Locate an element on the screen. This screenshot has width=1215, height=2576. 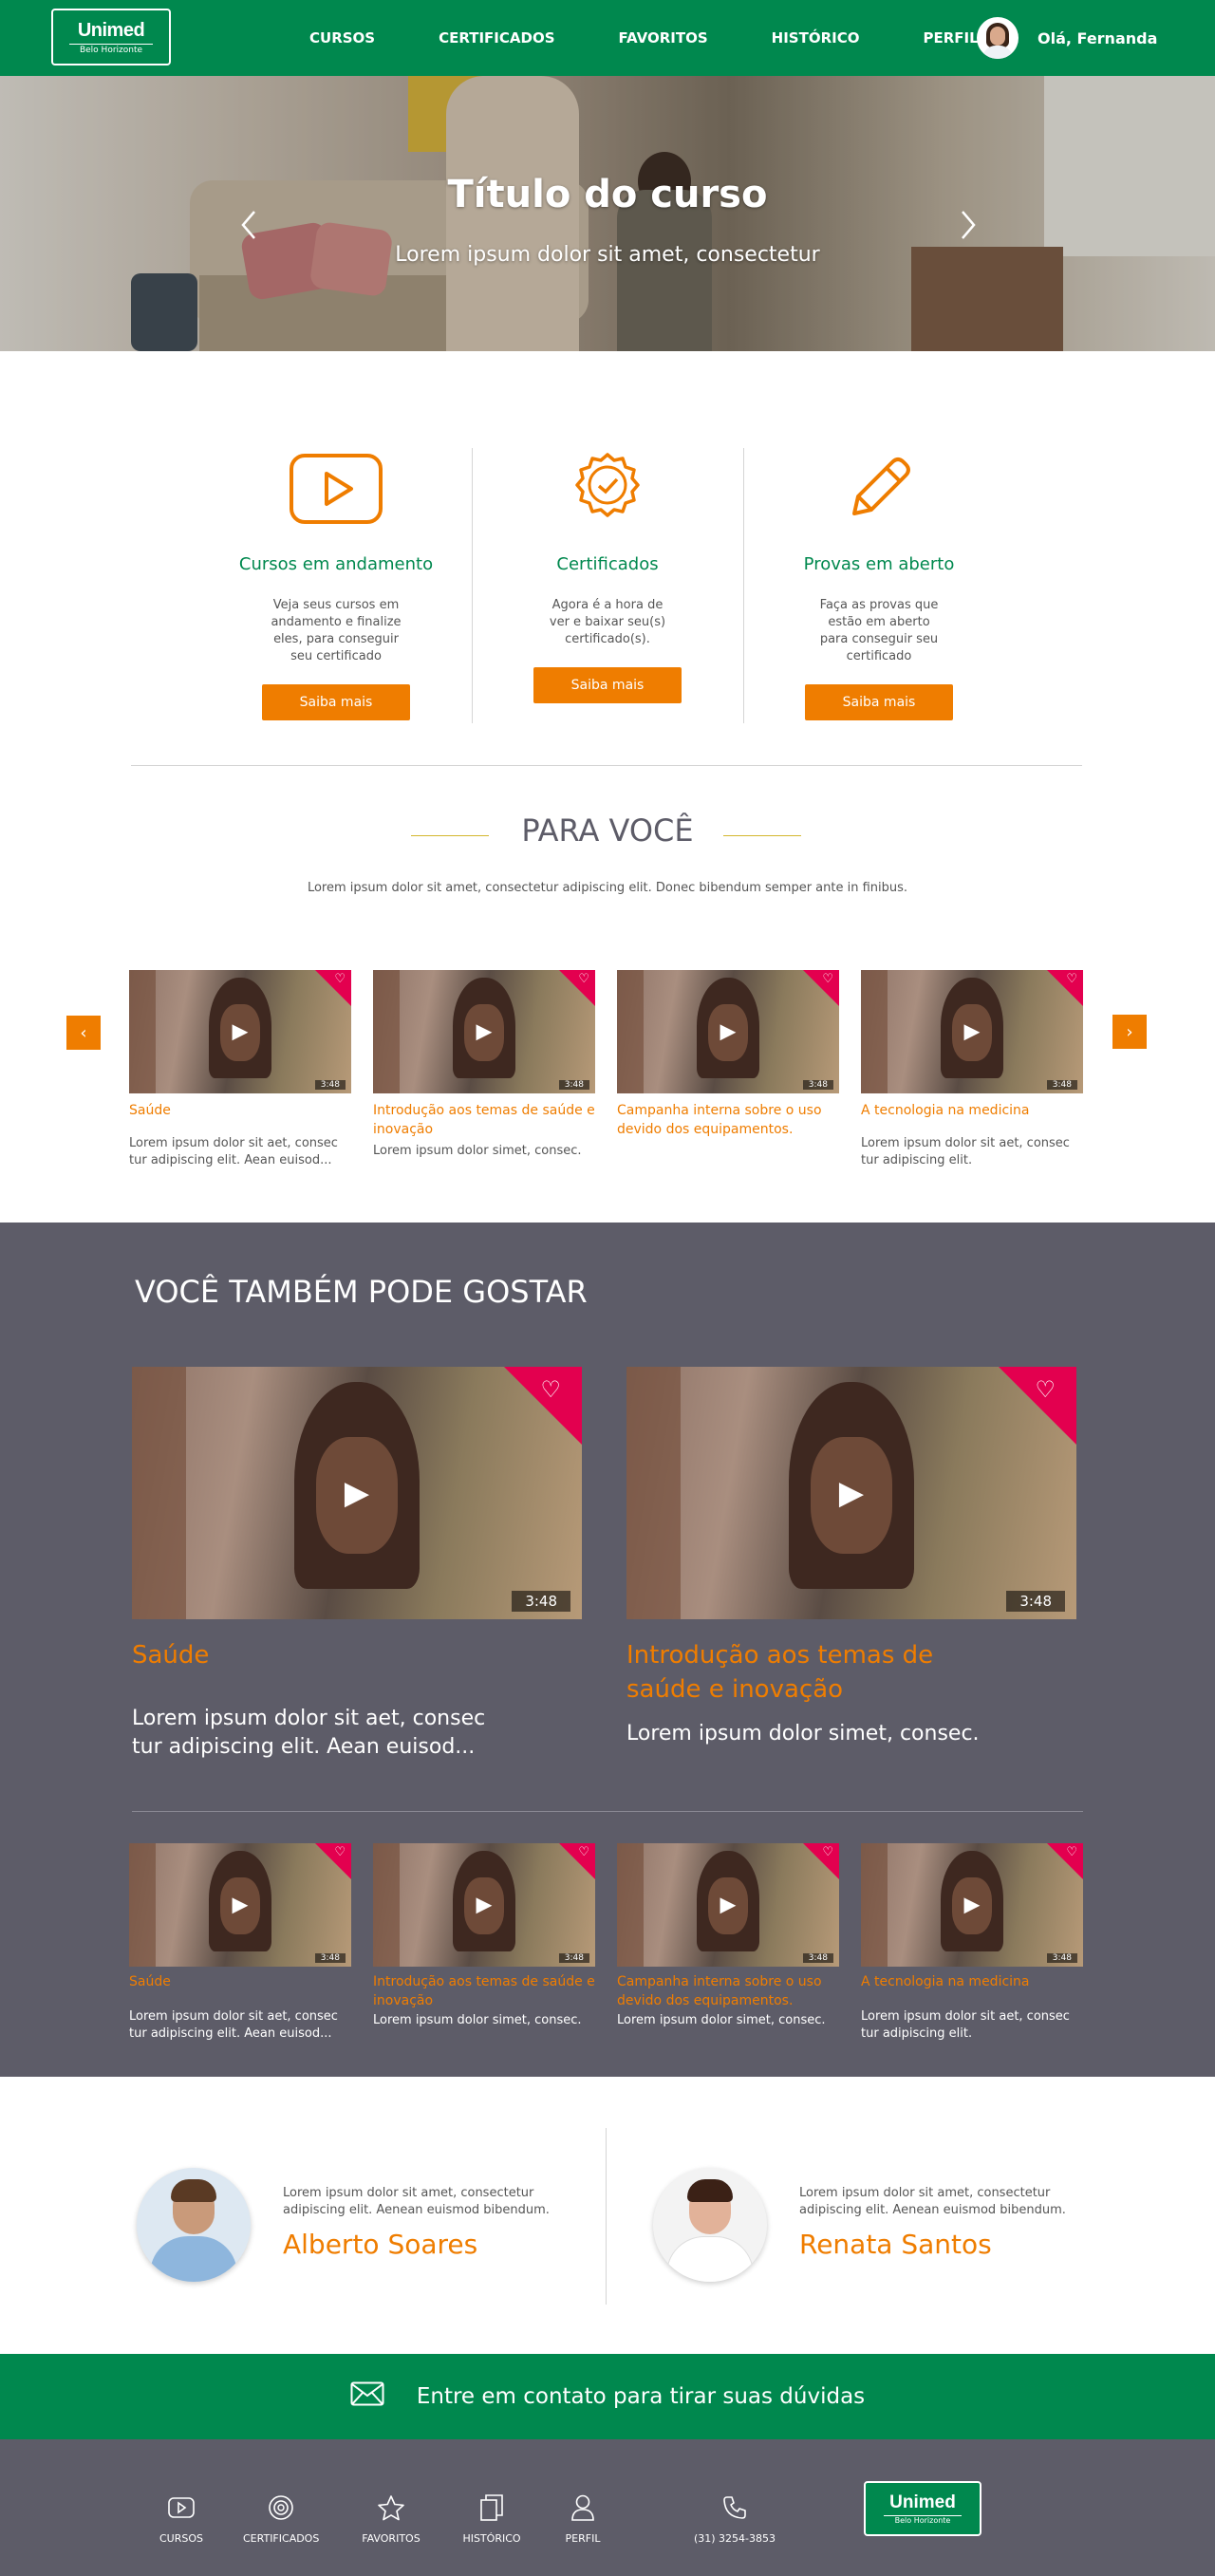
phone-icon is located at coordinates (735, 2508).